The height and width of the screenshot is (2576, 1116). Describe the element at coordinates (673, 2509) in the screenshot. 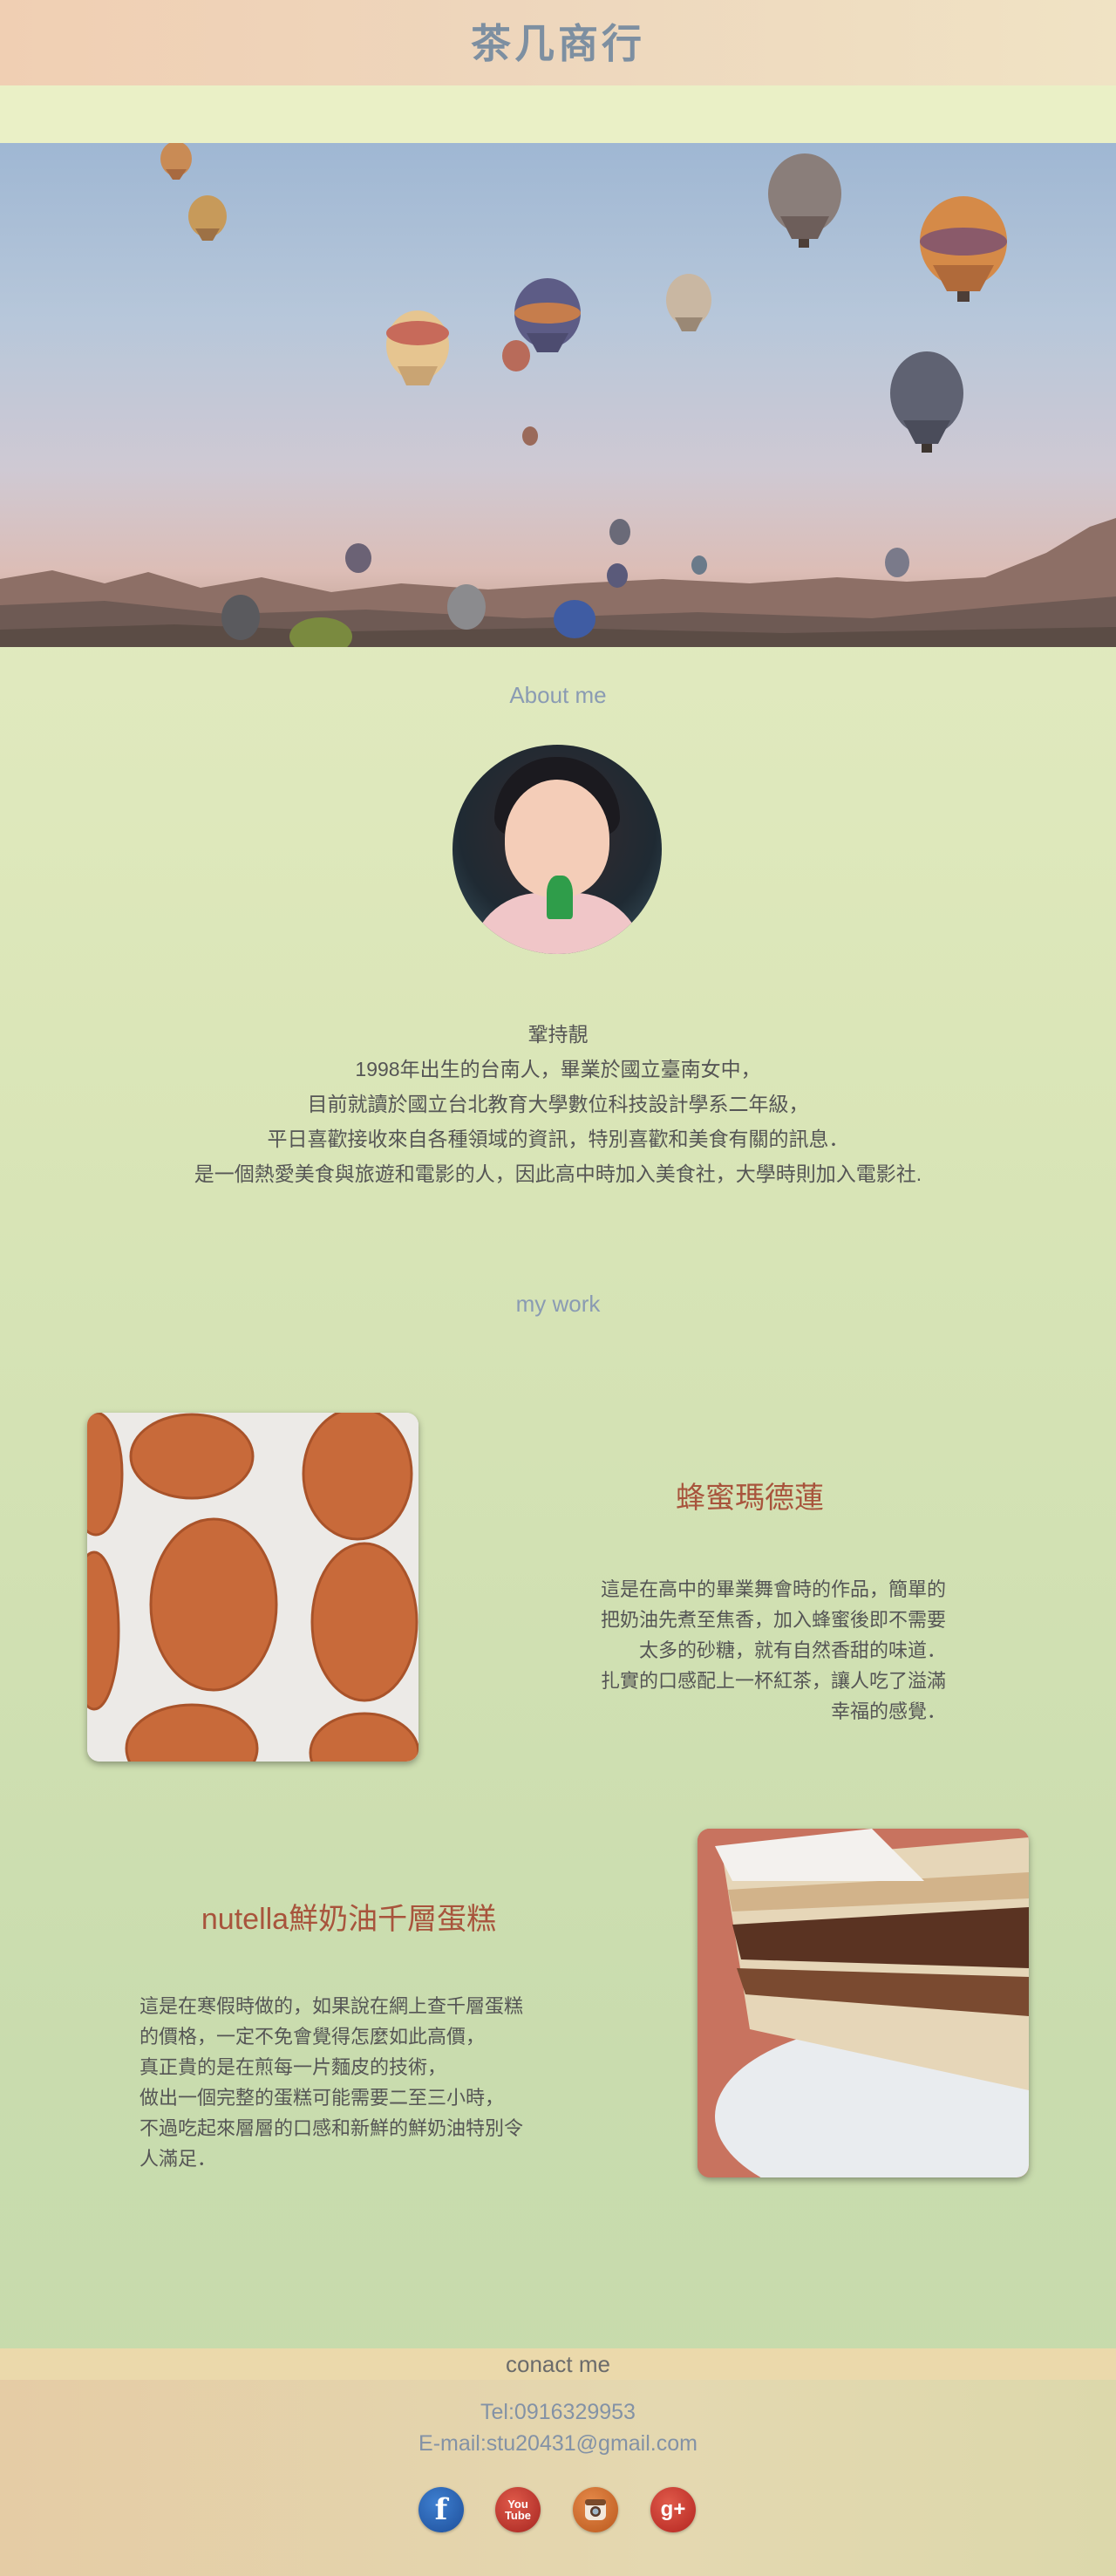

I see `google-plus-icon: g+` at that location.